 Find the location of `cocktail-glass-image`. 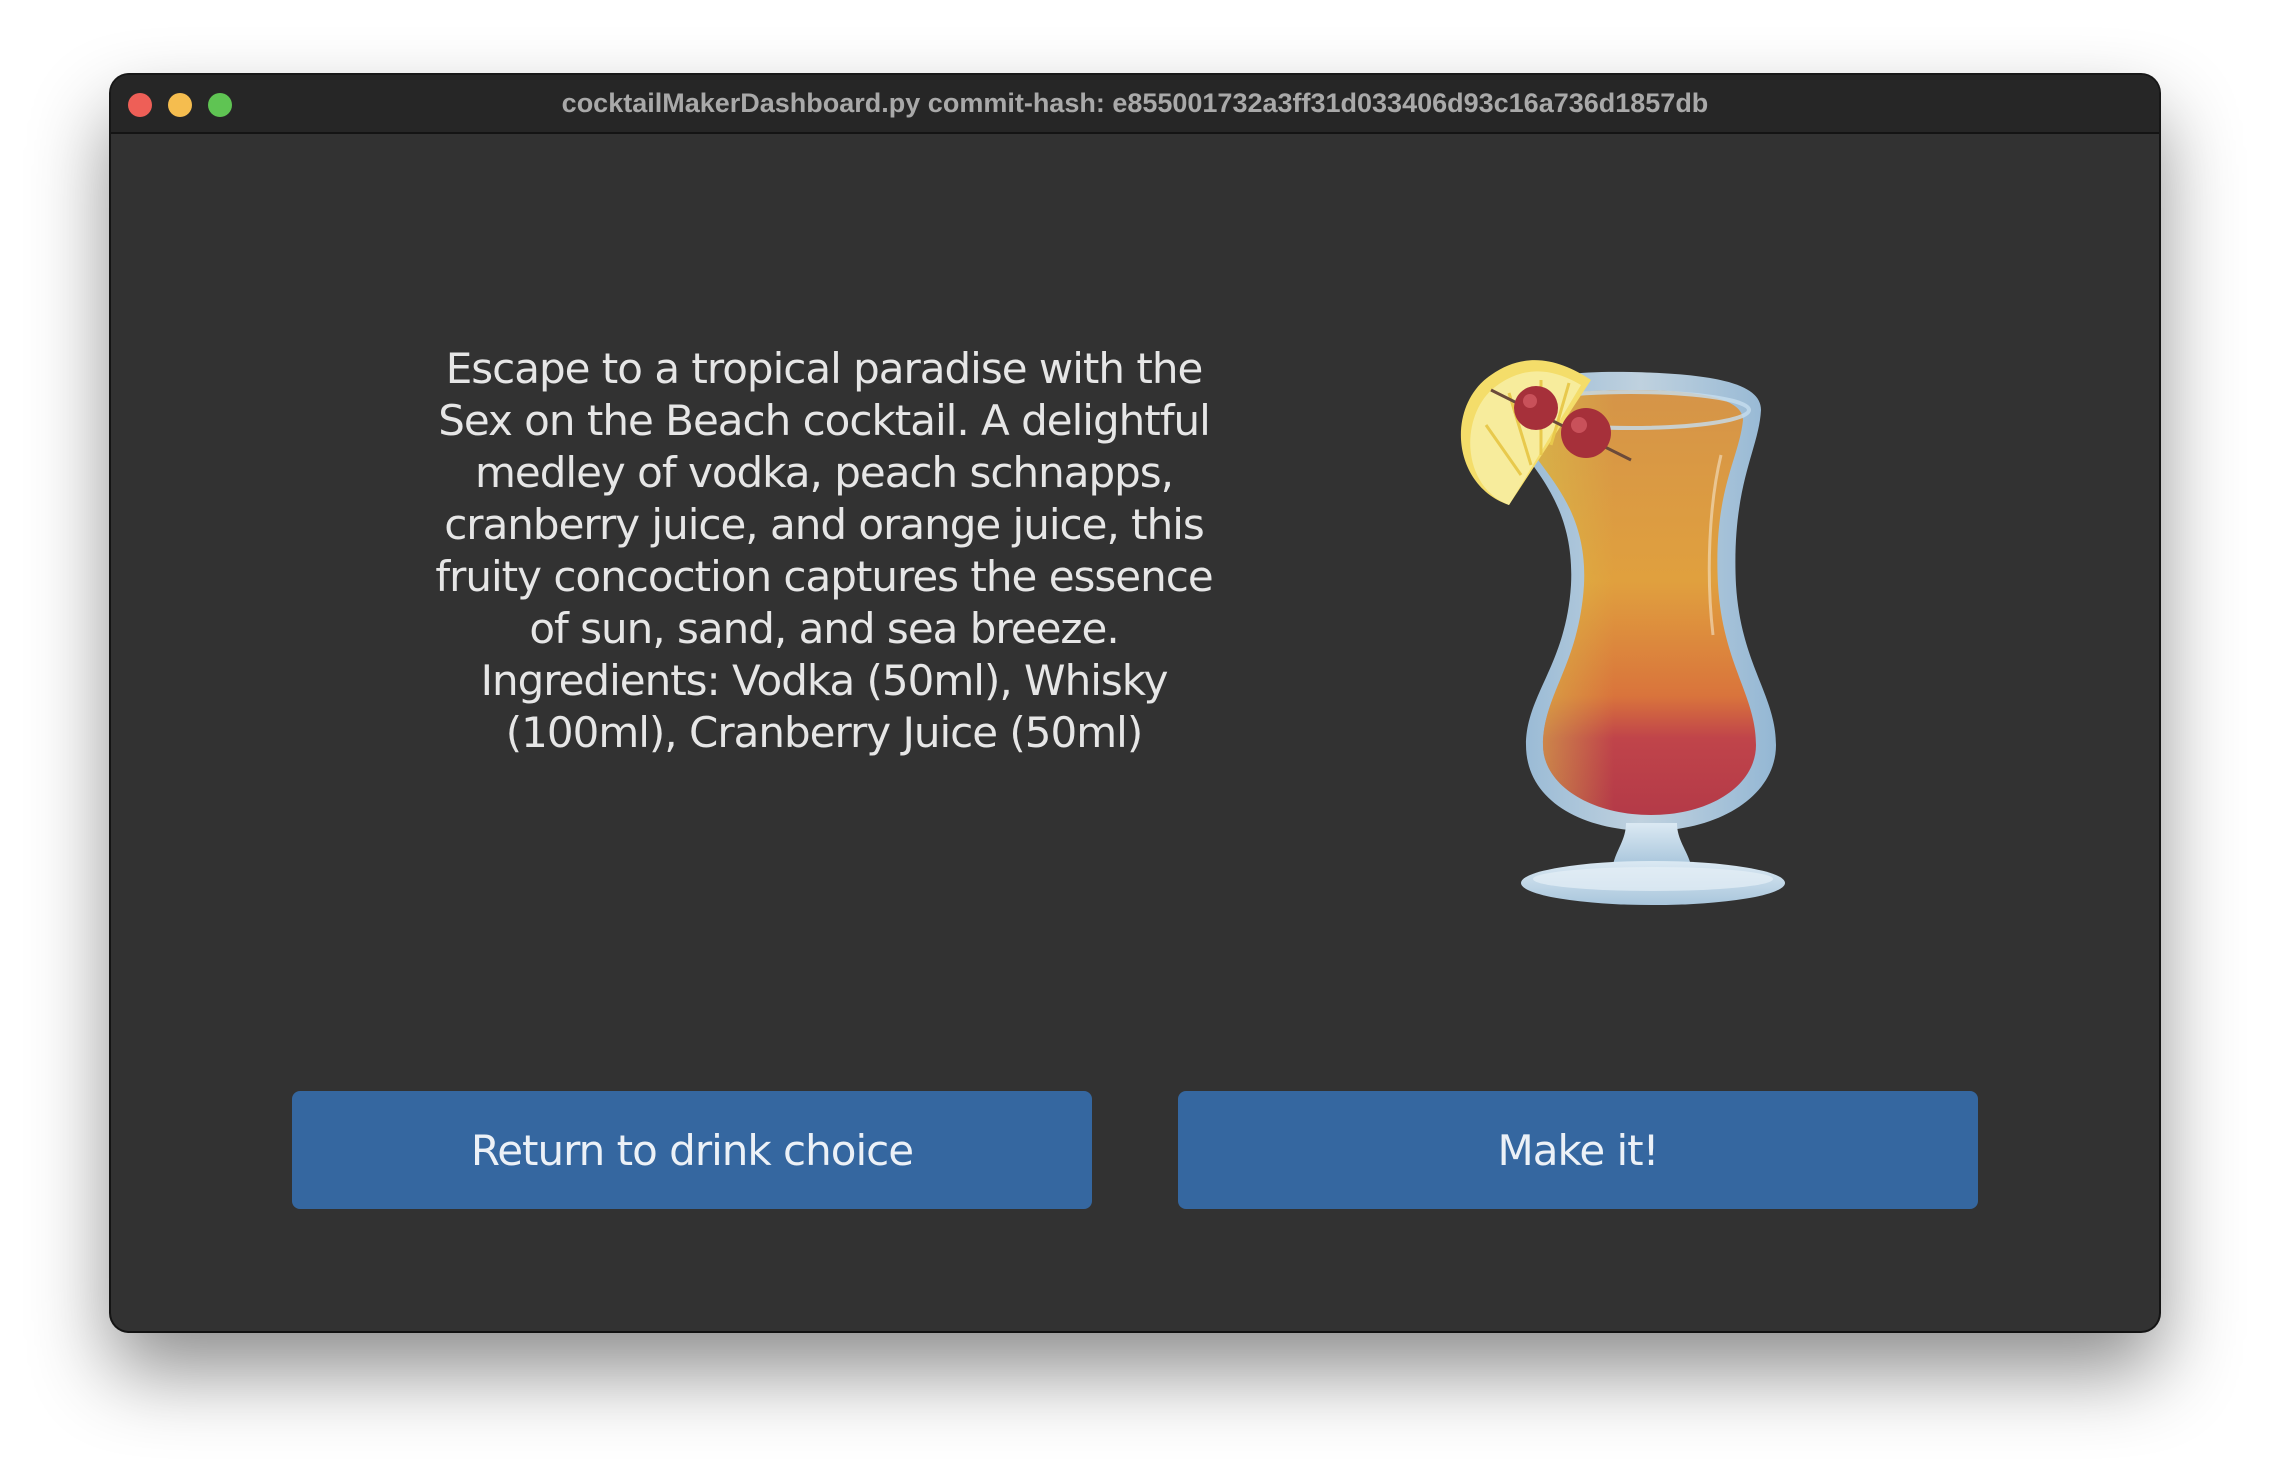

cocktail-glass-image is located at coordinates (1622, 632).